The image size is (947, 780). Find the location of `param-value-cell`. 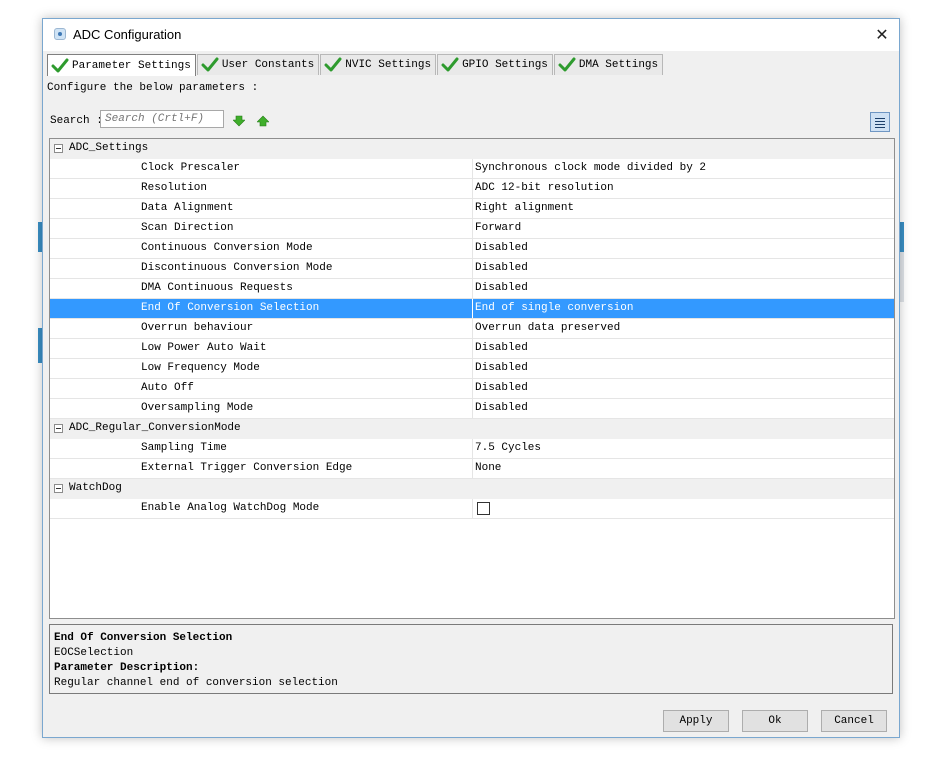

param-value-cell is located at coordinates (683, 508).